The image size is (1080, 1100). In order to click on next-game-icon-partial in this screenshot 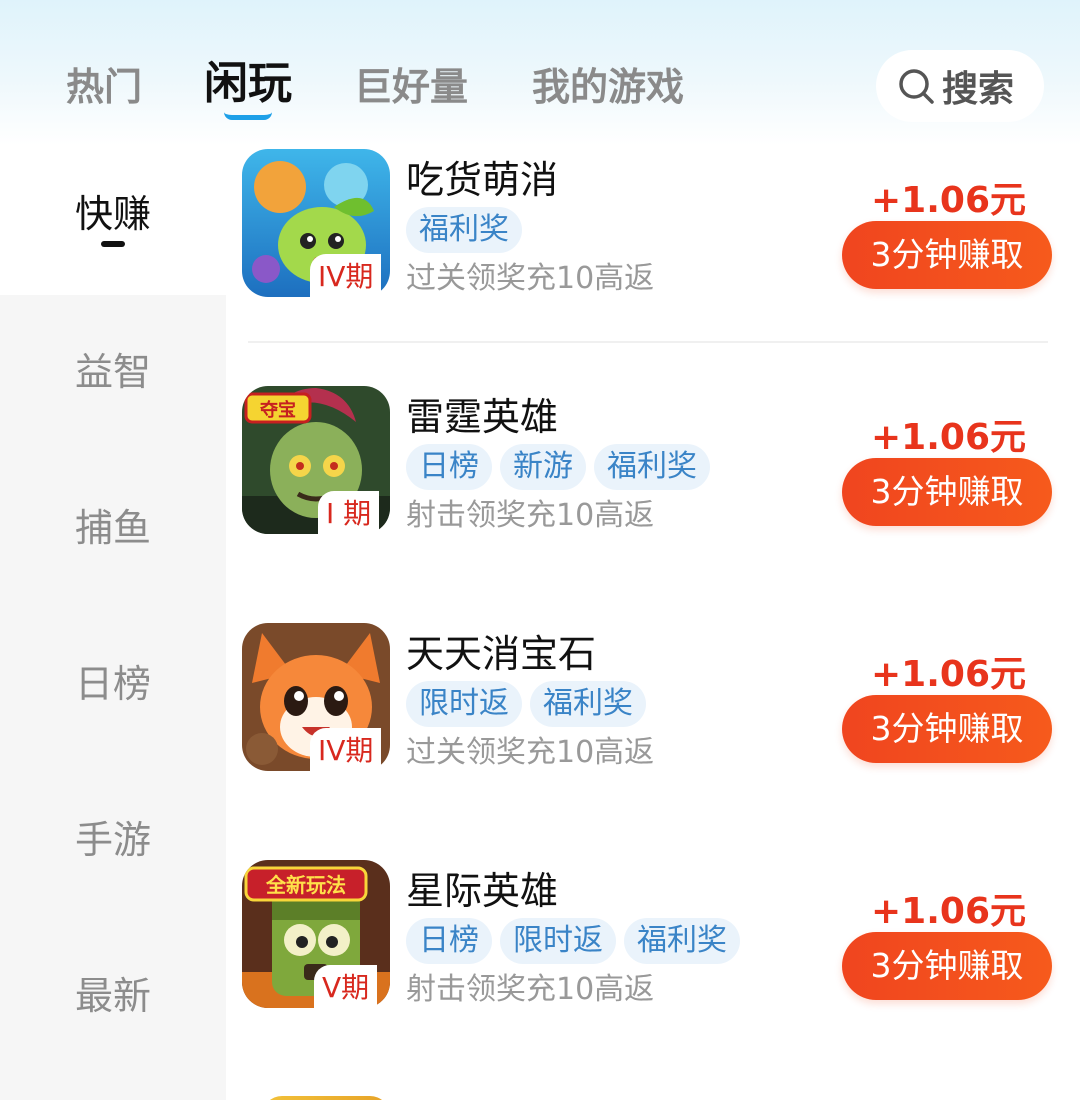, I will do `click(326, 1098)`.